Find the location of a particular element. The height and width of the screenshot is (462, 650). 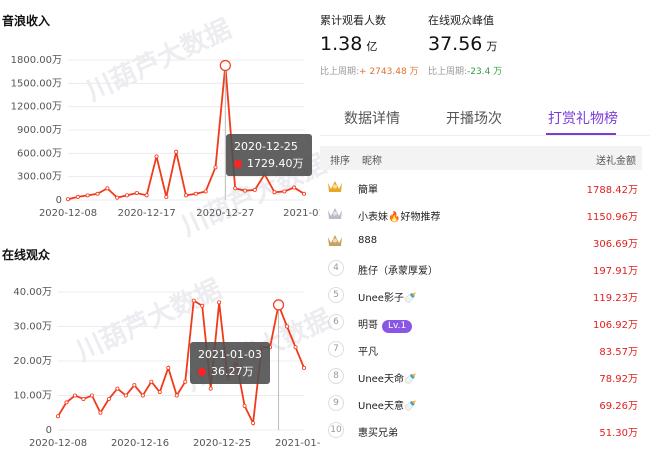

x-tick-label: 2020-12-17 is located at coordinates (147, 213).